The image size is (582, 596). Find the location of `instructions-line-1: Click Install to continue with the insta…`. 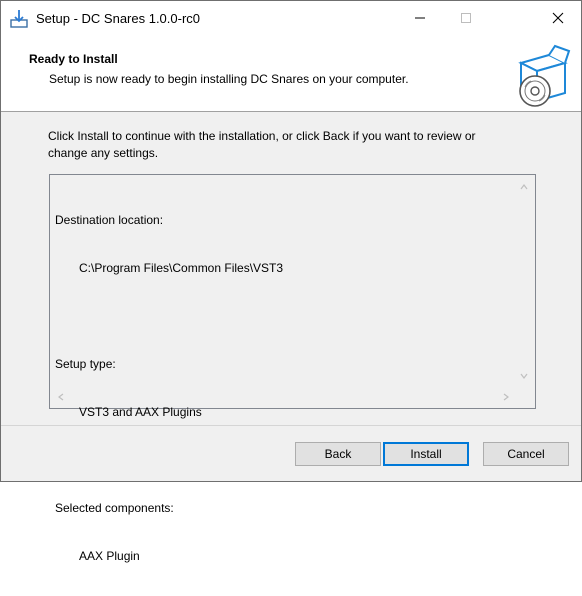

instructions-line-1: Click Install to continue with the insta… is located at coordinates (262, 136).